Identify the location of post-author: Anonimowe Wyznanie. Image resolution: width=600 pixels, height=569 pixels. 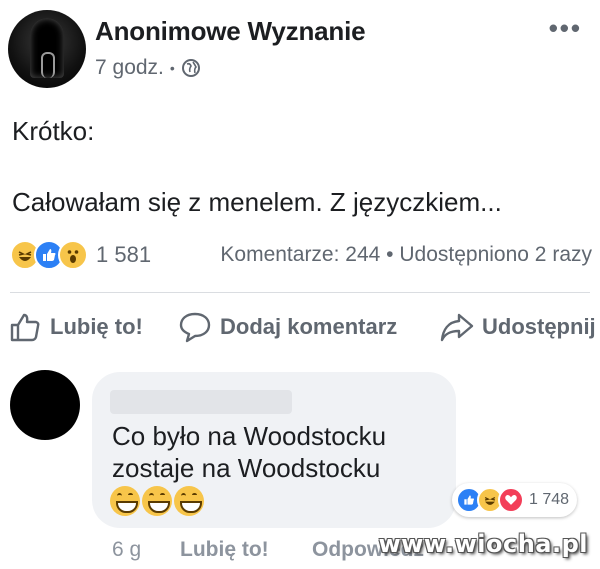
(230, 31).